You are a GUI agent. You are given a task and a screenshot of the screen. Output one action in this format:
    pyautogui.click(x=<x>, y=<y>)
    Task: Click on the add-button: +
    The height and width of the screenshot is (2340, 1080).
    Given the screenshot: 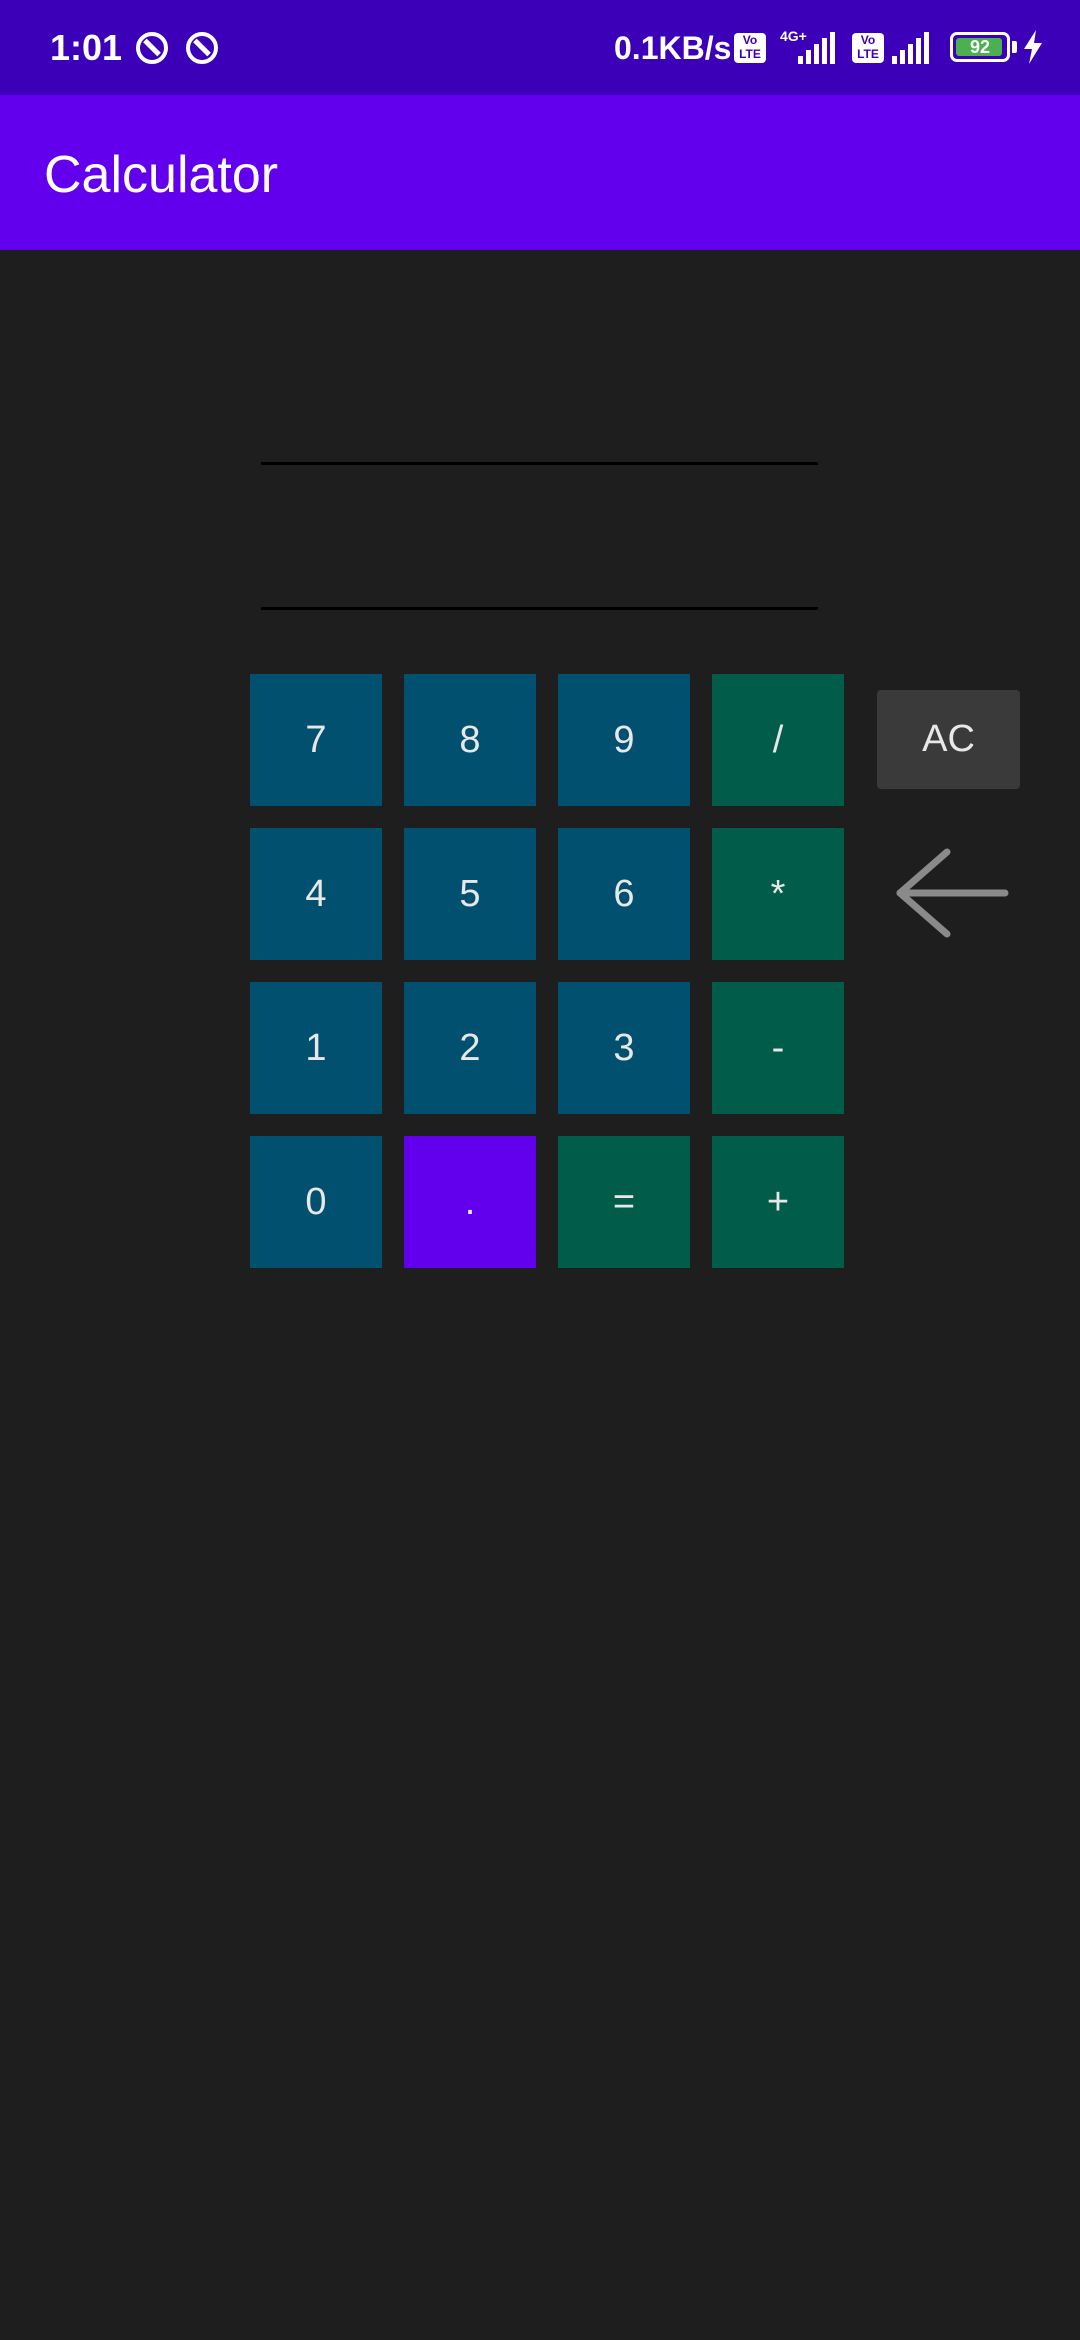 What is the action you would take?
    pyautogui.click(x=778, y=1202)
    